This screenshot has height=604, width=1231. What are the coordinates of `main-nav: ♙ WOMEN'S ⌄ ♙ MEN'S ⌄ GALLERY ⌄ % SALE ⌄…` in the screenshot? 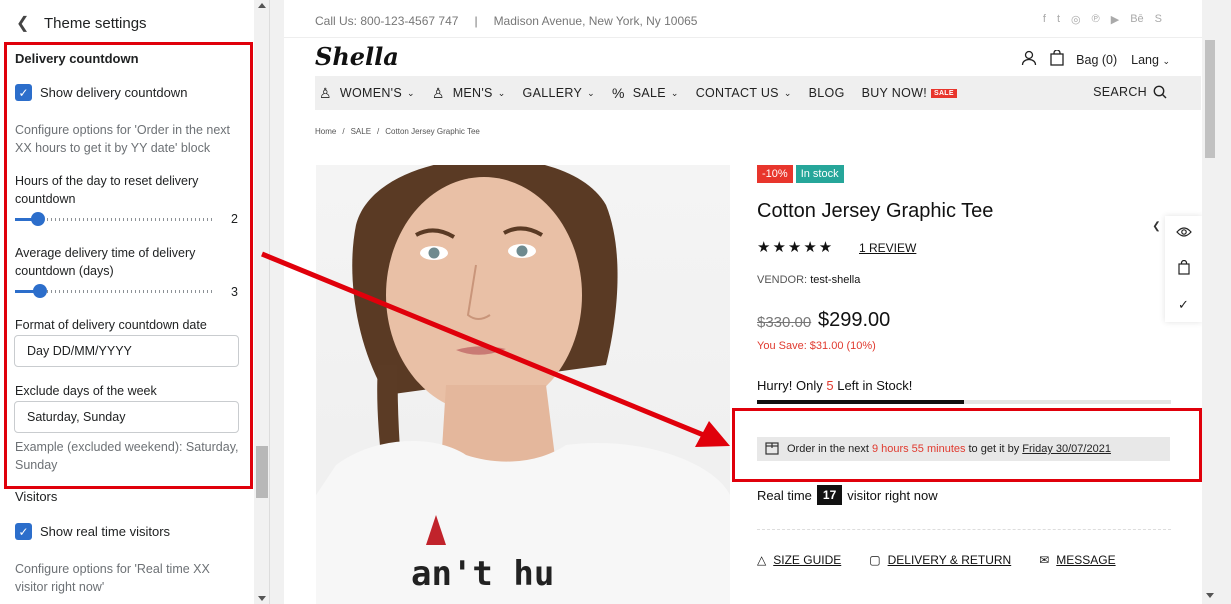 It's located at (758, 93).